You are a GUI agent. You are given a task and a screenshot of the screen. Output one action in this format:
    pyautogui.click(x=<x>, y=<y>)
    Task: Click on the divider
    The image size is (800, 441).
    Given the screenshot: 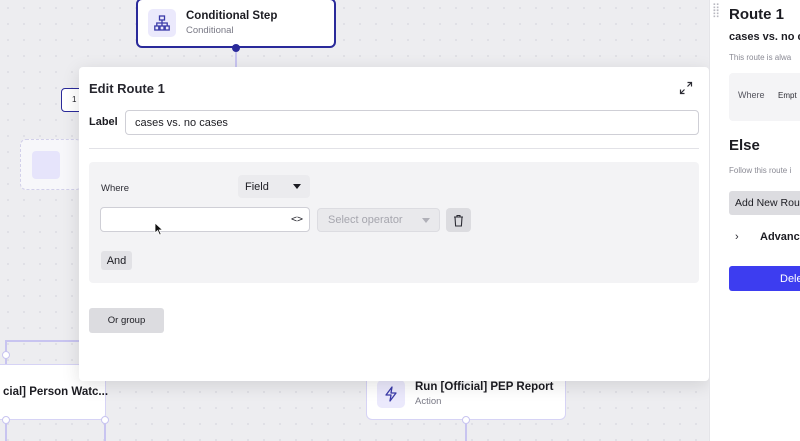 What is the action you would take?
    pyautogui.click(x=394, y=148)
    